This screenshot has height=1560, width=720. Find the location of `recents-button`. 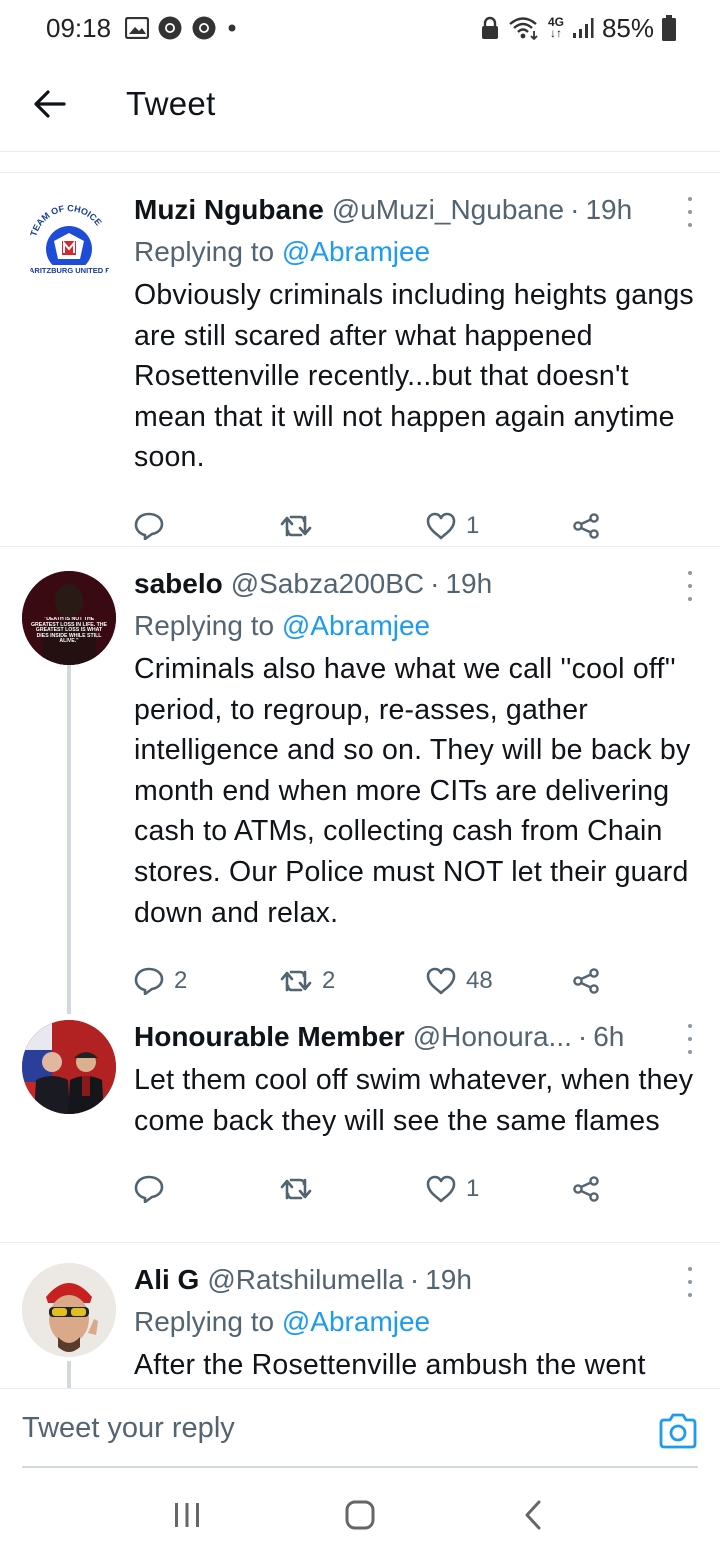

recents-button is located at coordinates (187, 1515).